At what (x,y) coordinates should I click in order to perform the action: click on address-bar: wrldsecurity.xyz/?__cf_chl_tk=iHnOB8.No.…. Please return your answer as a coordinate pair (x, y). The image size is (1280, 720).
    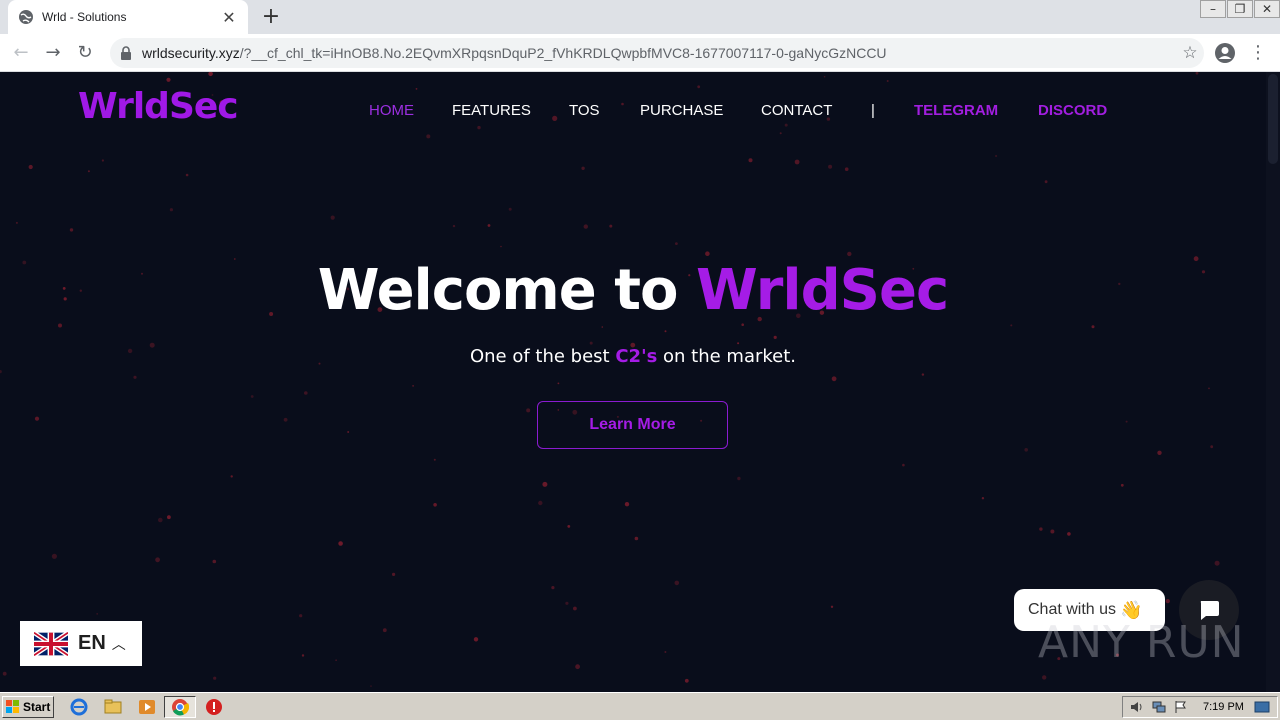
    Looking at the image, I should click on (657, 53).